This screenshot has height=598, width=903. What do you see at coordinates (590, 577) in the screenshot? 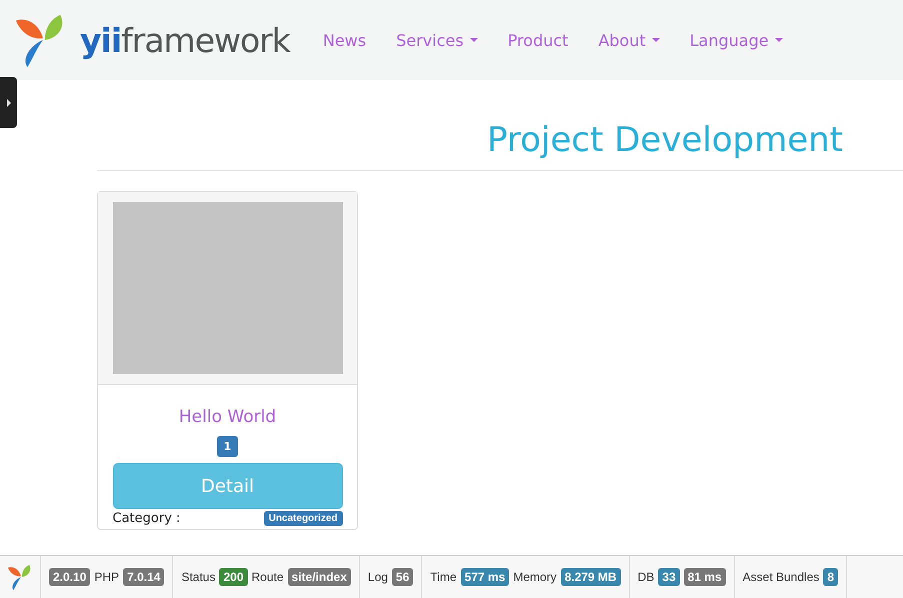
I see `debug-badge: 8.279 MB` at bounding box center [590, 577].